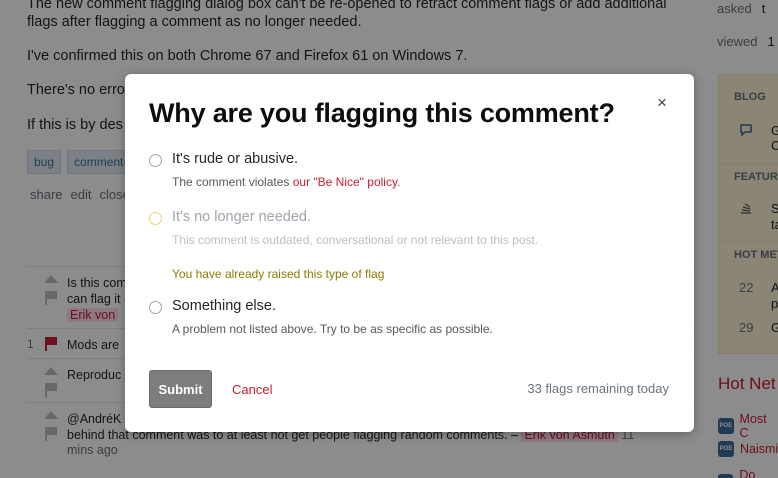 The width and height of the screenshot is (778, 478). Describe the element at coordinates (382, 113) in the screenshot. I see `dialog-title: Why are you flagging this comment?` at that location.